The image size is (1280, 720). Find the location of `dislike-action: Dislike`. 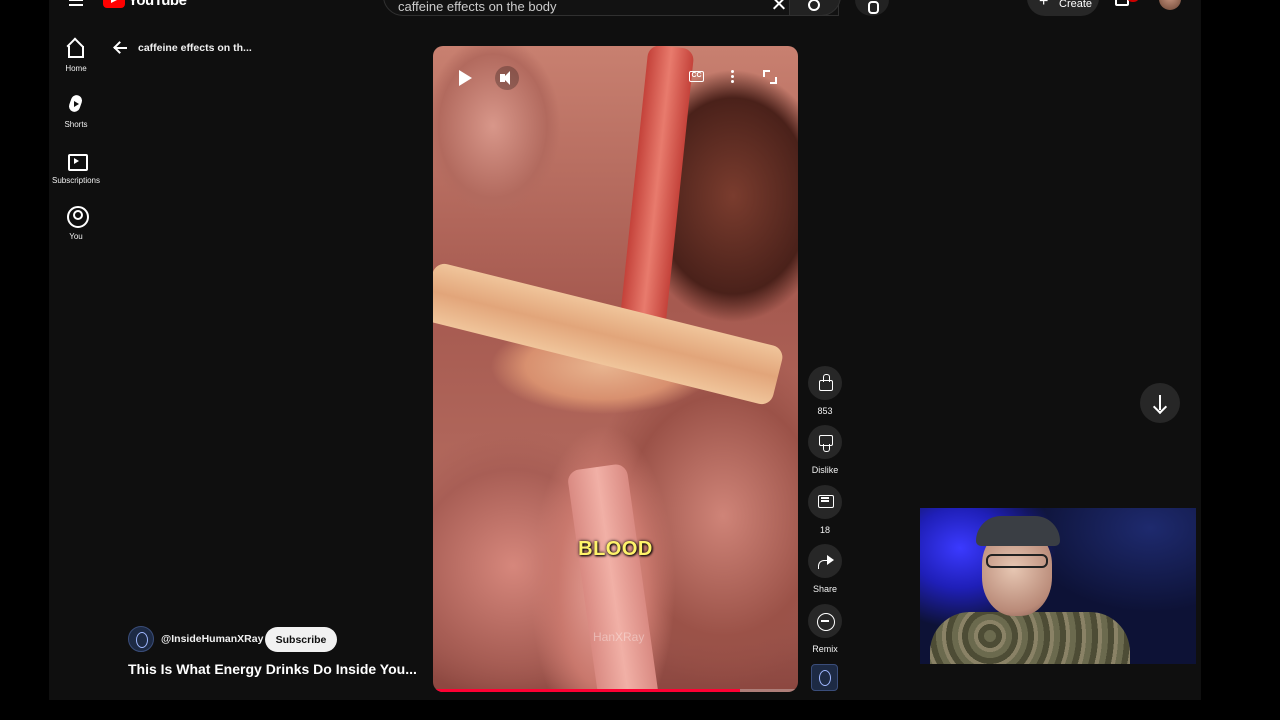

dislike-action: Dislike is located at coordinates (825, 450).